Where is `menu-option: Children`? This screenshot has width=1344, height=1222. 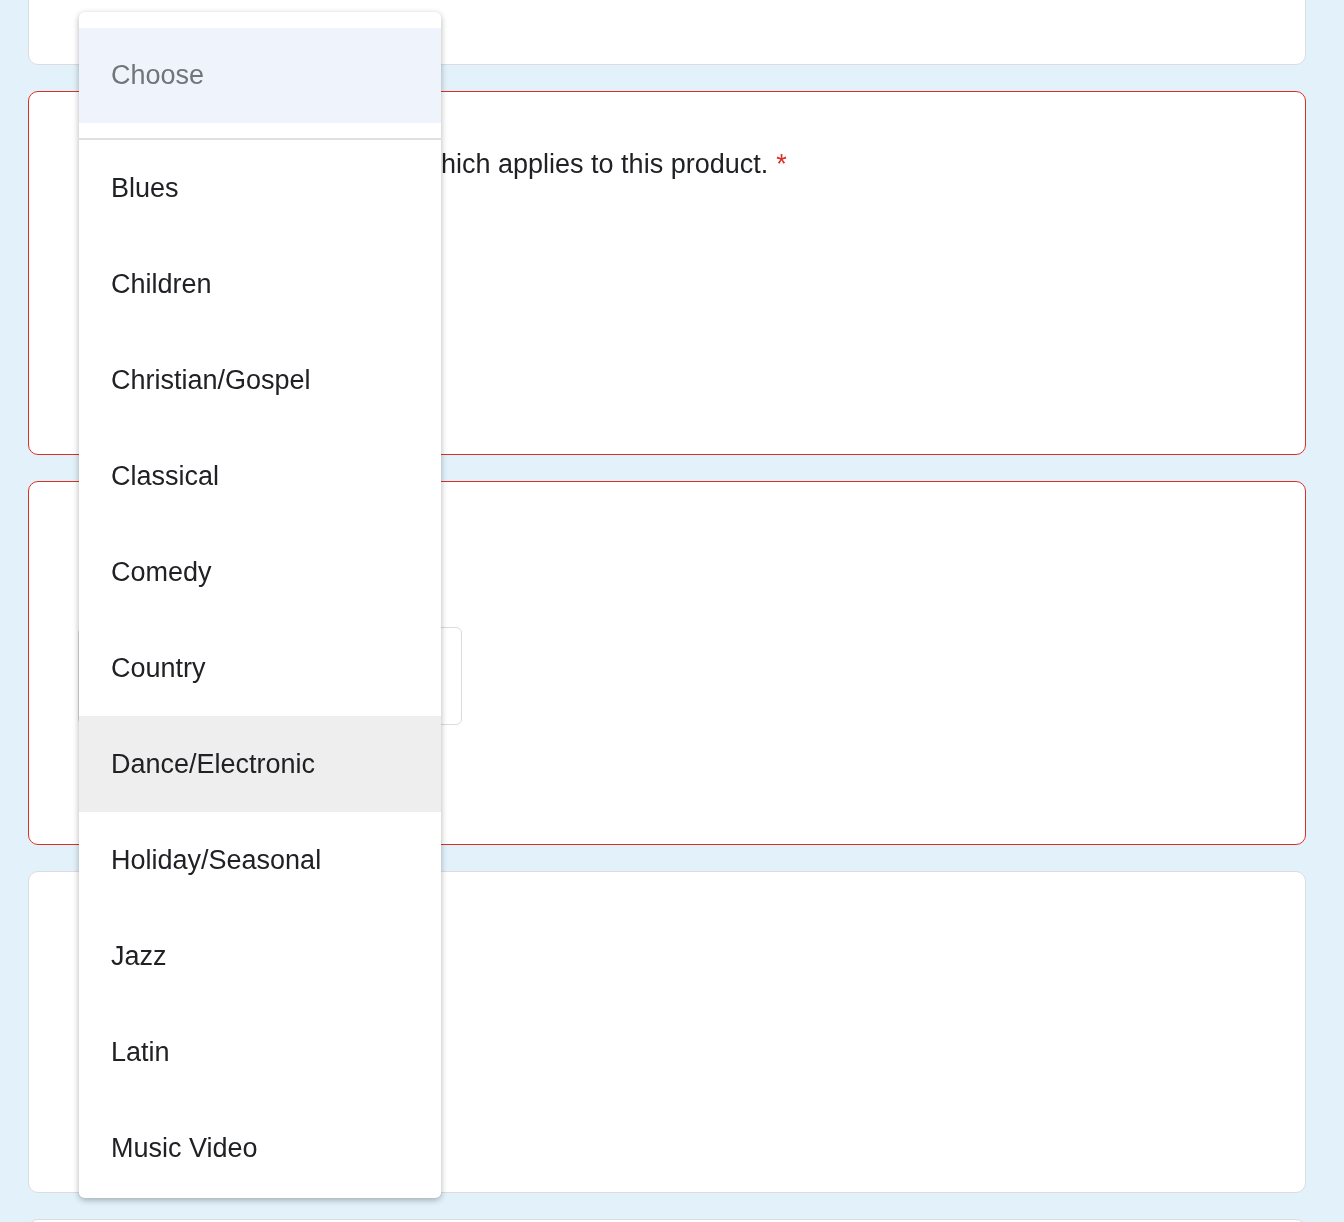 menu-option: Children is located at coordinates (260, 284).